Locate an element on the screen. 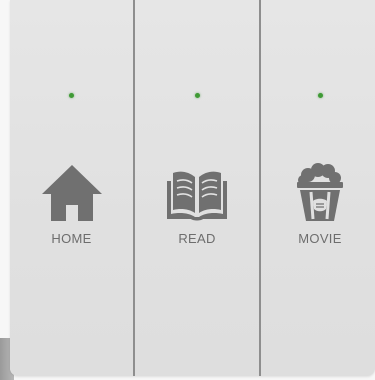  open-book-icon is located at coordinates (197, 193).